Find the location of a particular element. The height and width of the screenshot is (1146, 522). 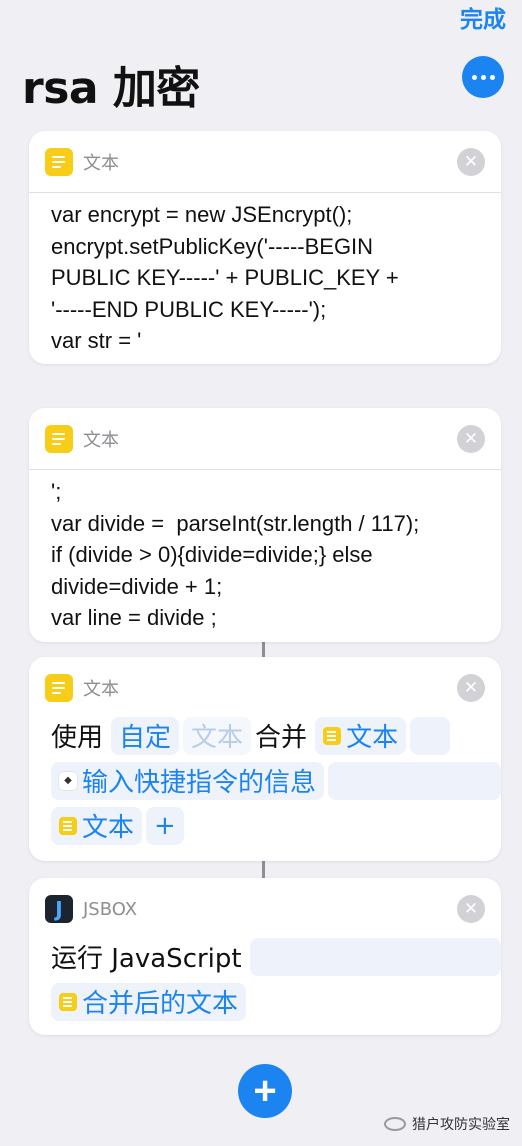

jsbox-action-card: J JSBOX ✕ 运行 JavaScript 合并后的文本 is located at coordinates (265, 956).